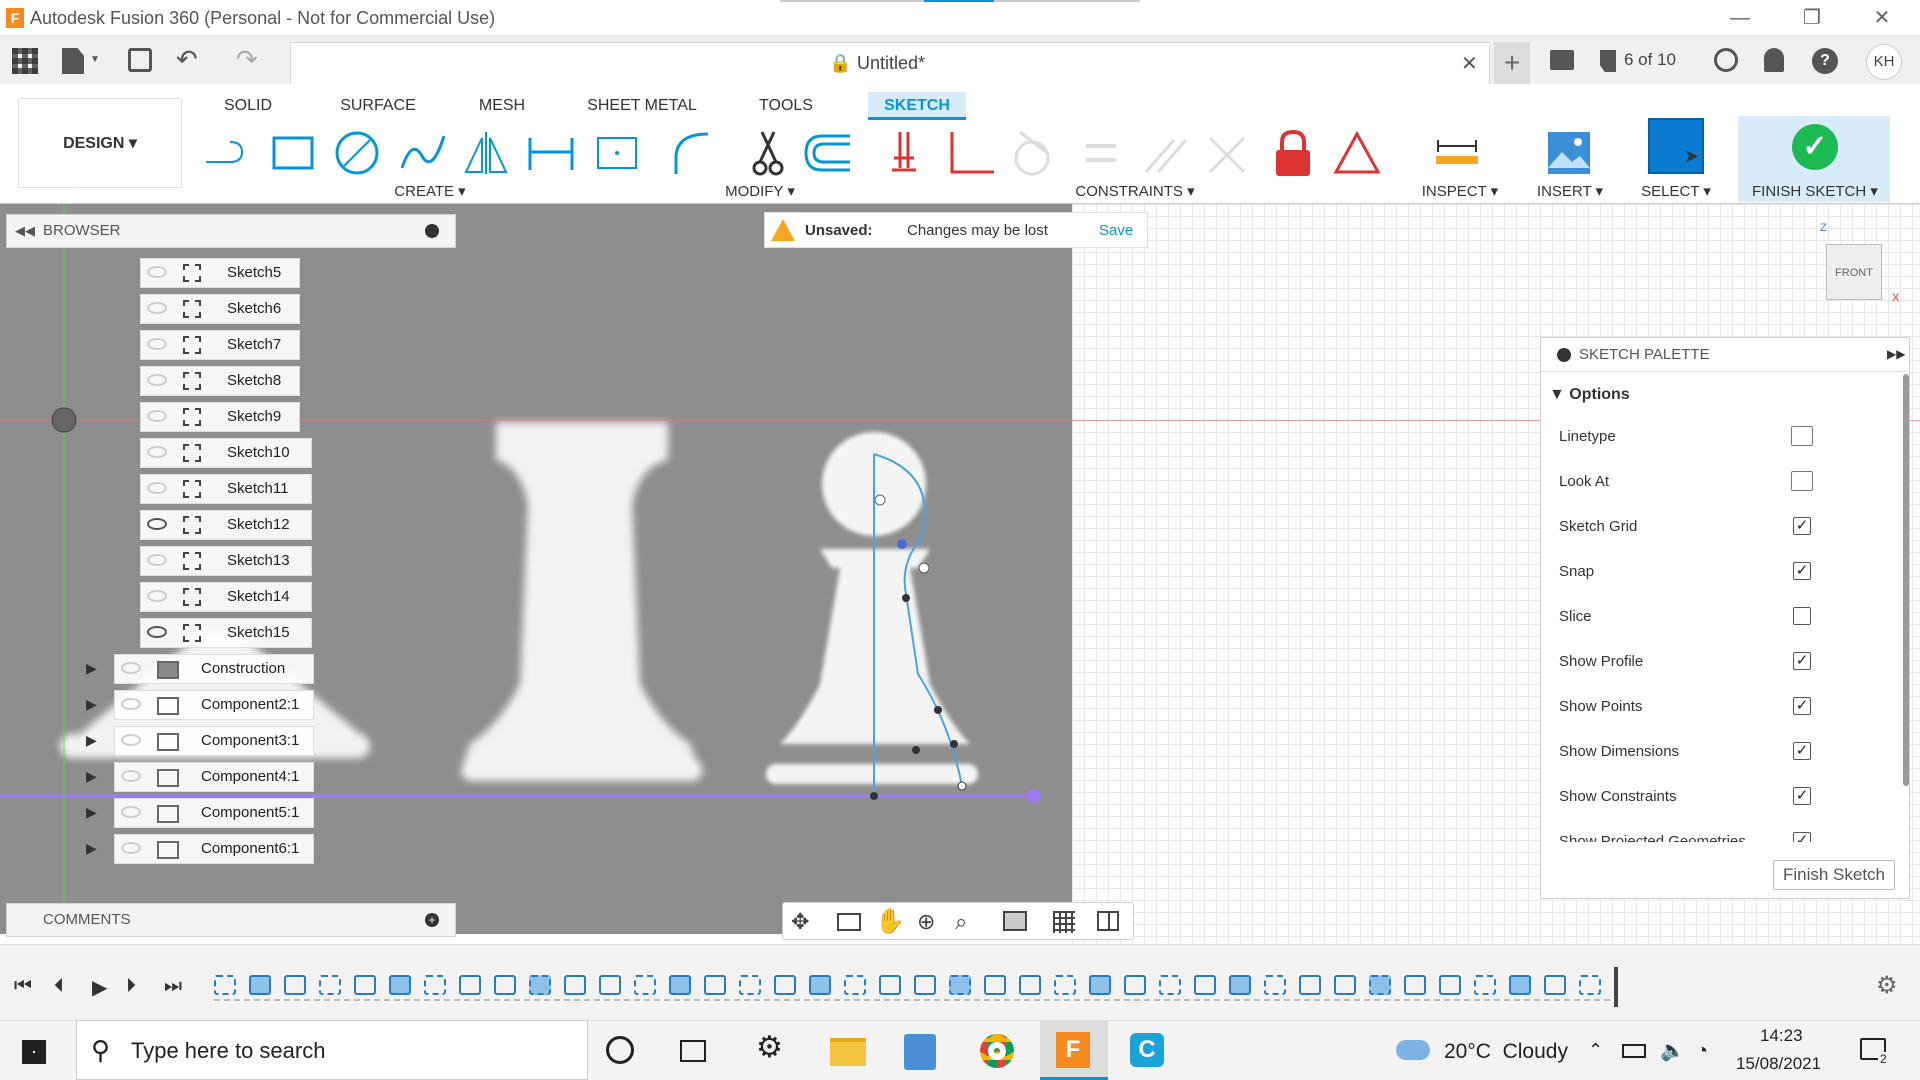  Describe the element at coordinates (487, 153) in the screenshot. I see `mirror-icon` at that location.